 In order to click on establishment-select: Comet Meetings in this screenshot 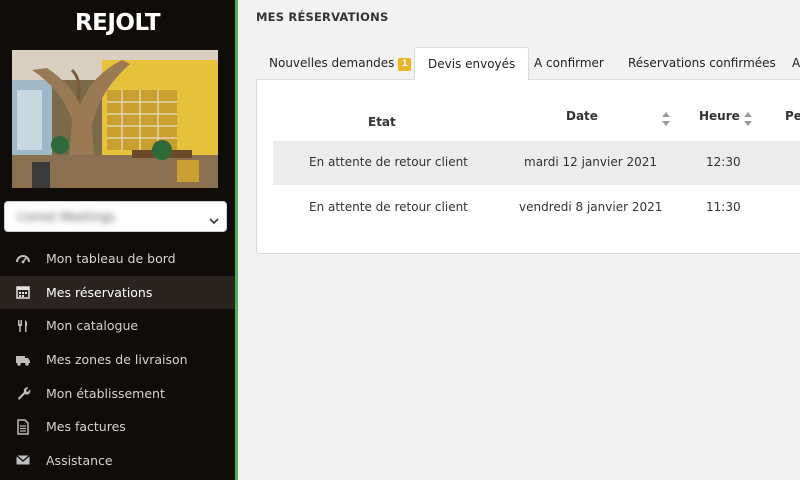, I will do `click(115, 216)`.